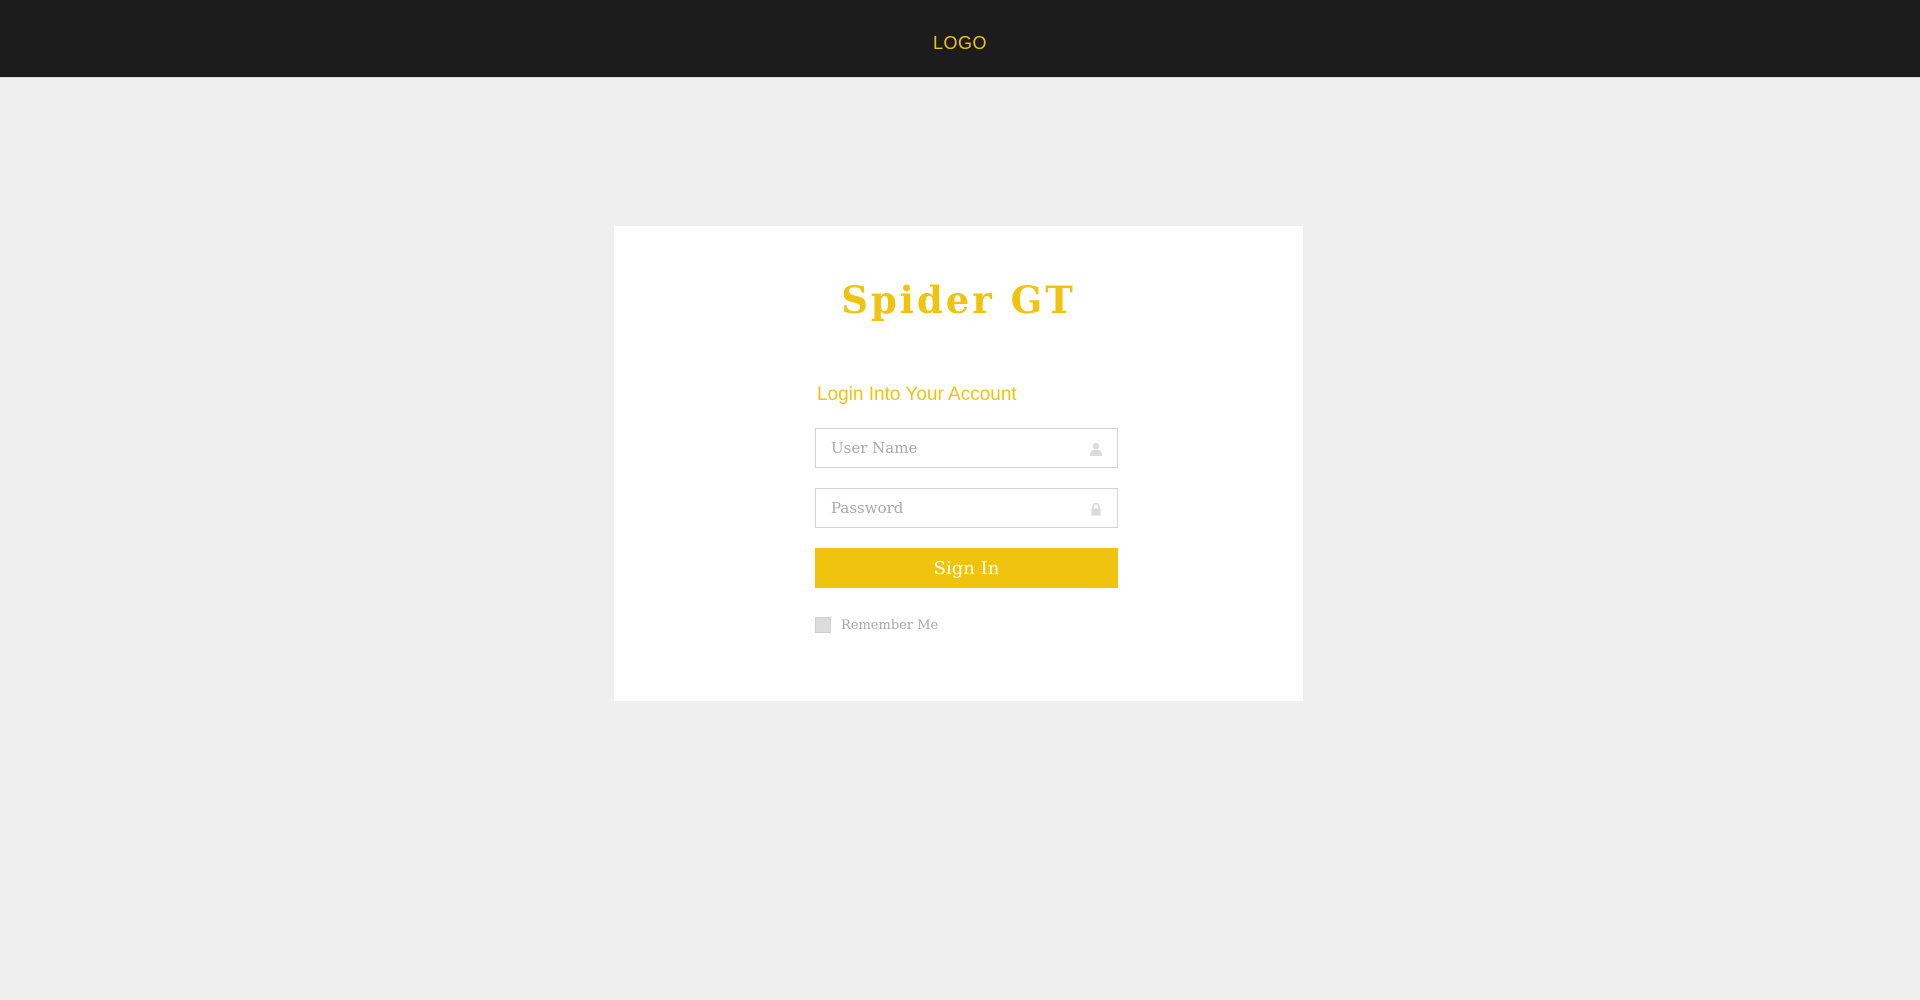 The height and width of the screenshot is (1000, 1920). I want to click on remember-me: Remember Me, so click(966, 625).